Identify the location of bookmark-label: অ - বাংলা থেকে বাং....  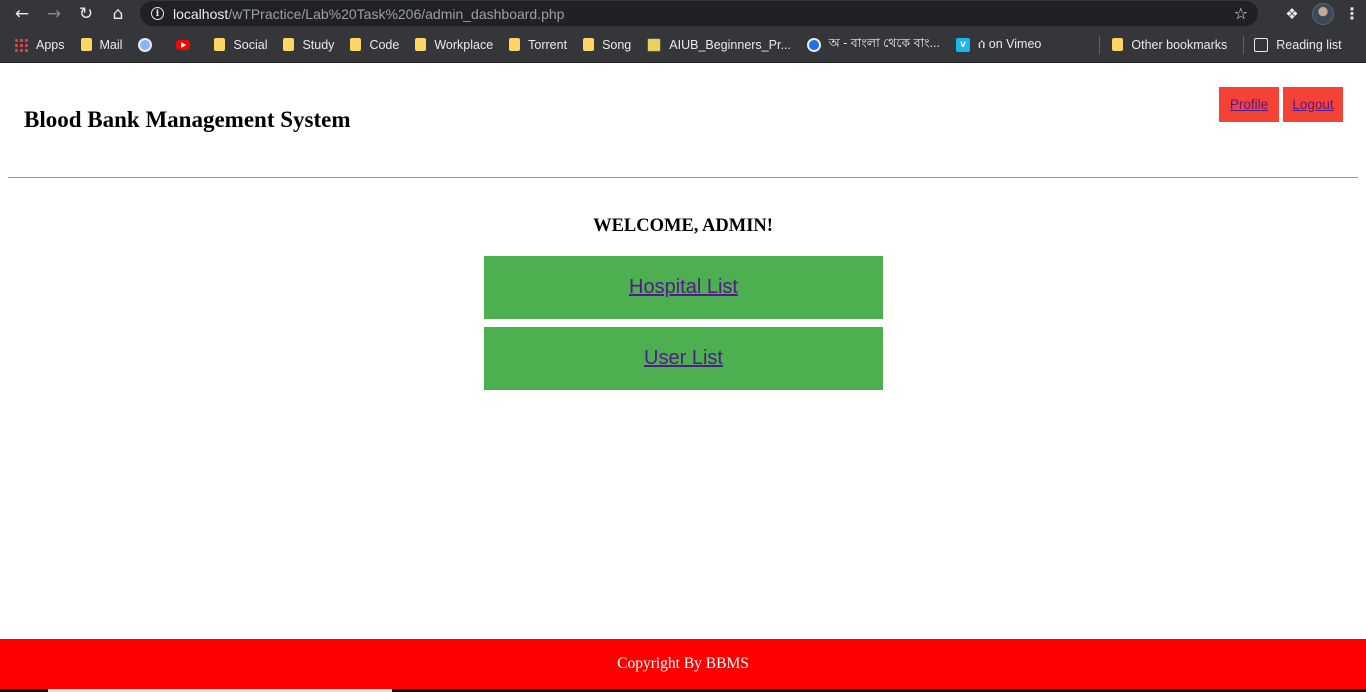
(884, 42).